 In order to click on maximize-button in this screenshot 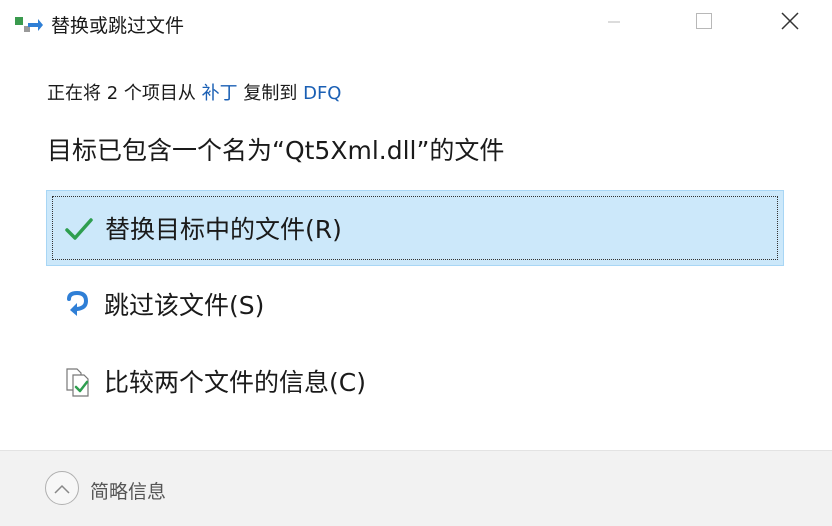, I will do `click(704, 23)`.